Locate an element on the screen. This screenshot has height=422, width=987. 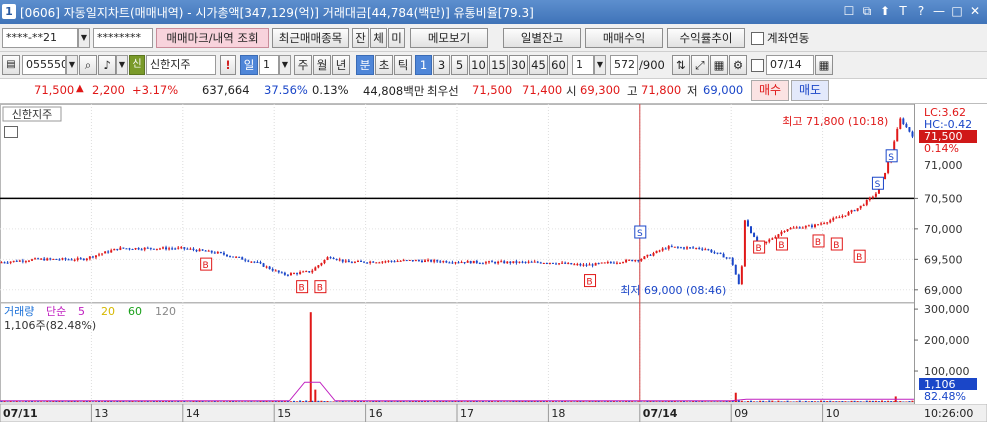
period-year-button: 년 is located at coordinates (341, 65).